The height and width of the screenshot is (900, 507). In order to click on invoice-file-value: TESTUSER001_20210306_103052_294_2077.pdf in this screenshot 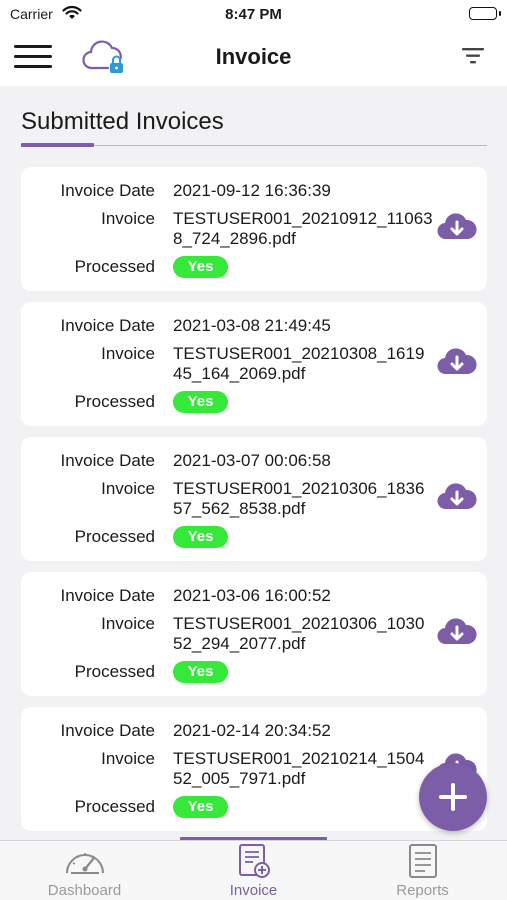, I will do `click(299, 633)`.